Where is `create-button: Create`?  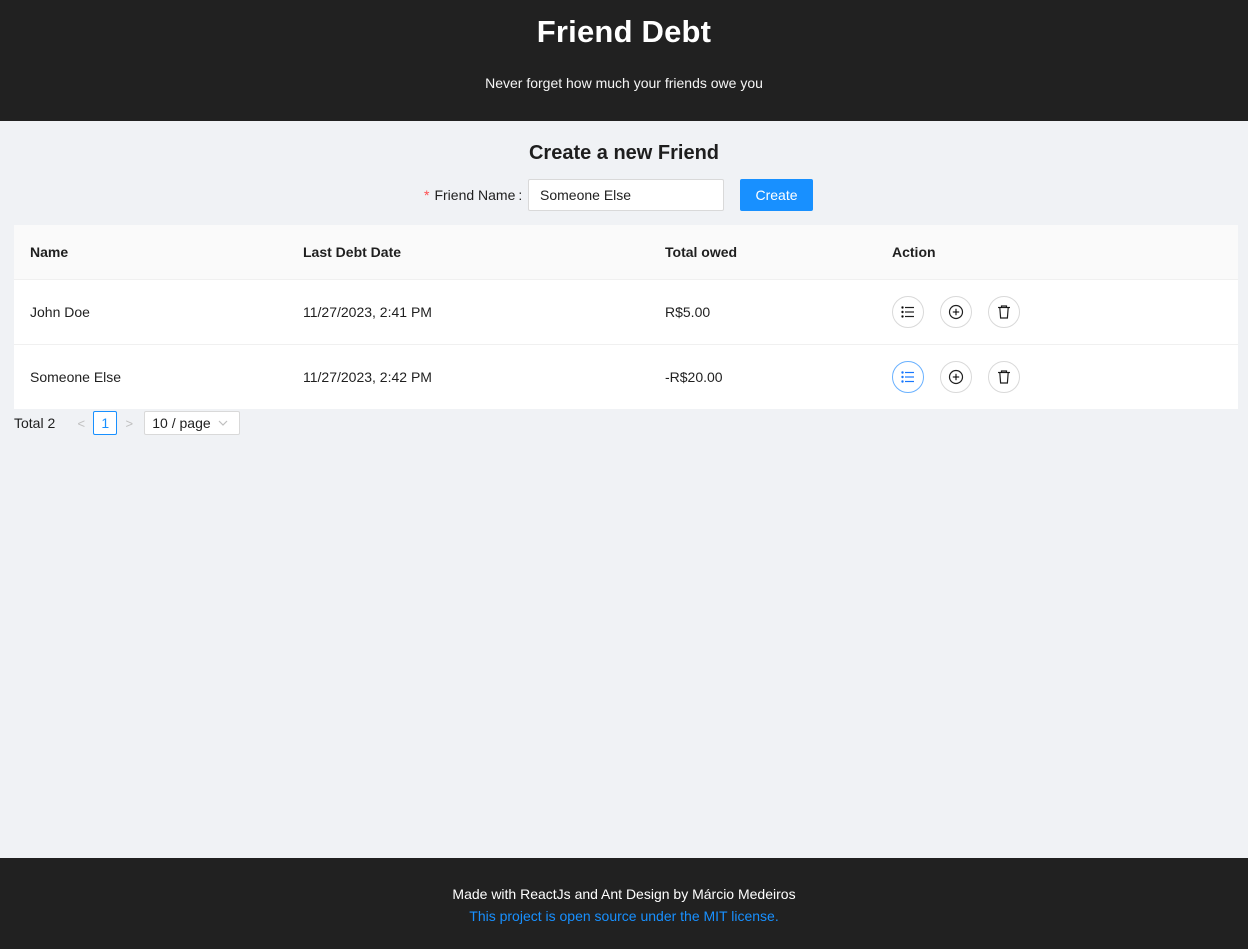
create-button: Create is located at coordinates (776, 195).